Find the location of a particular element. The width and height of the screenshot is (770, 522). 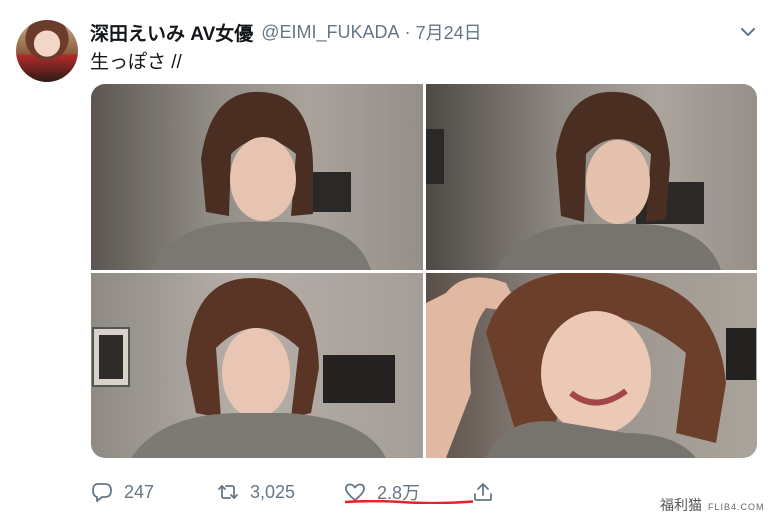

avatar is located at coordinates (47, 51).